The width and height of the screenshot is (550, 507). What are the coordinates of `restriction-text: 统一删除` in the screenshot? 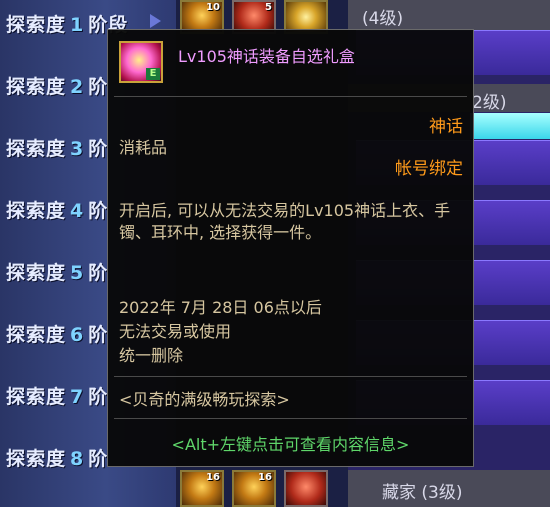 It's located at (151, 355).